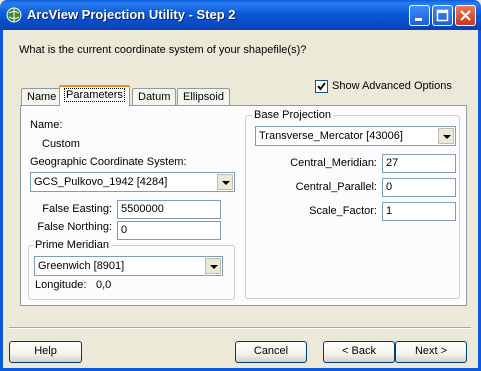 This screenshot has height=371, width=481. What do you see at coordinates (331, 136) in the screenshot?
I see `base-projection-value: Transverse_Mercator [43006]` at bounding box center [331, 136].